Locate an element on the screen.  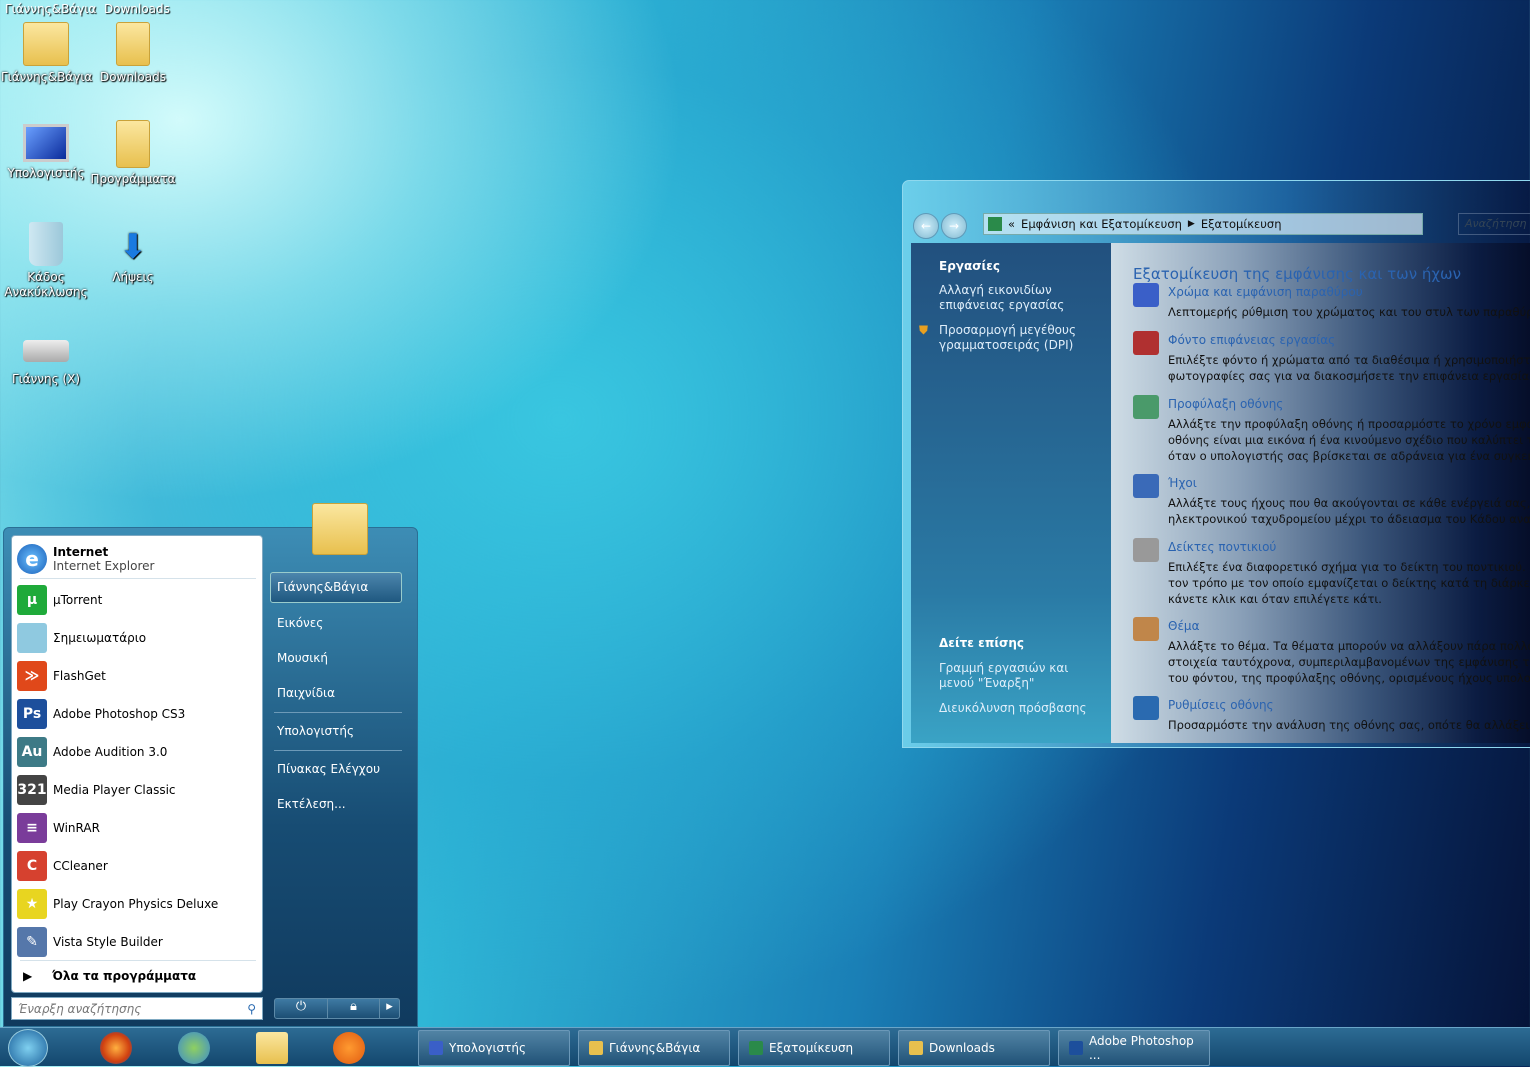
pinned-subtitle: Internet Explorer is located at coordinates (104, 566).